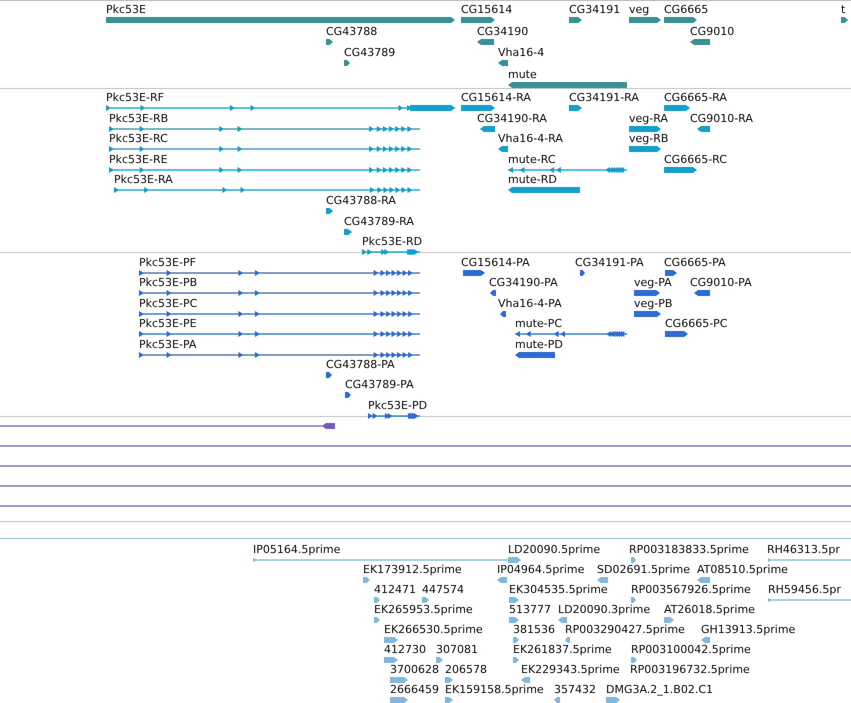 Image resolution: width=851 pixels, height=703 pixels. I want to click on feature-label: LD20090.5prime, so click(554, 549).